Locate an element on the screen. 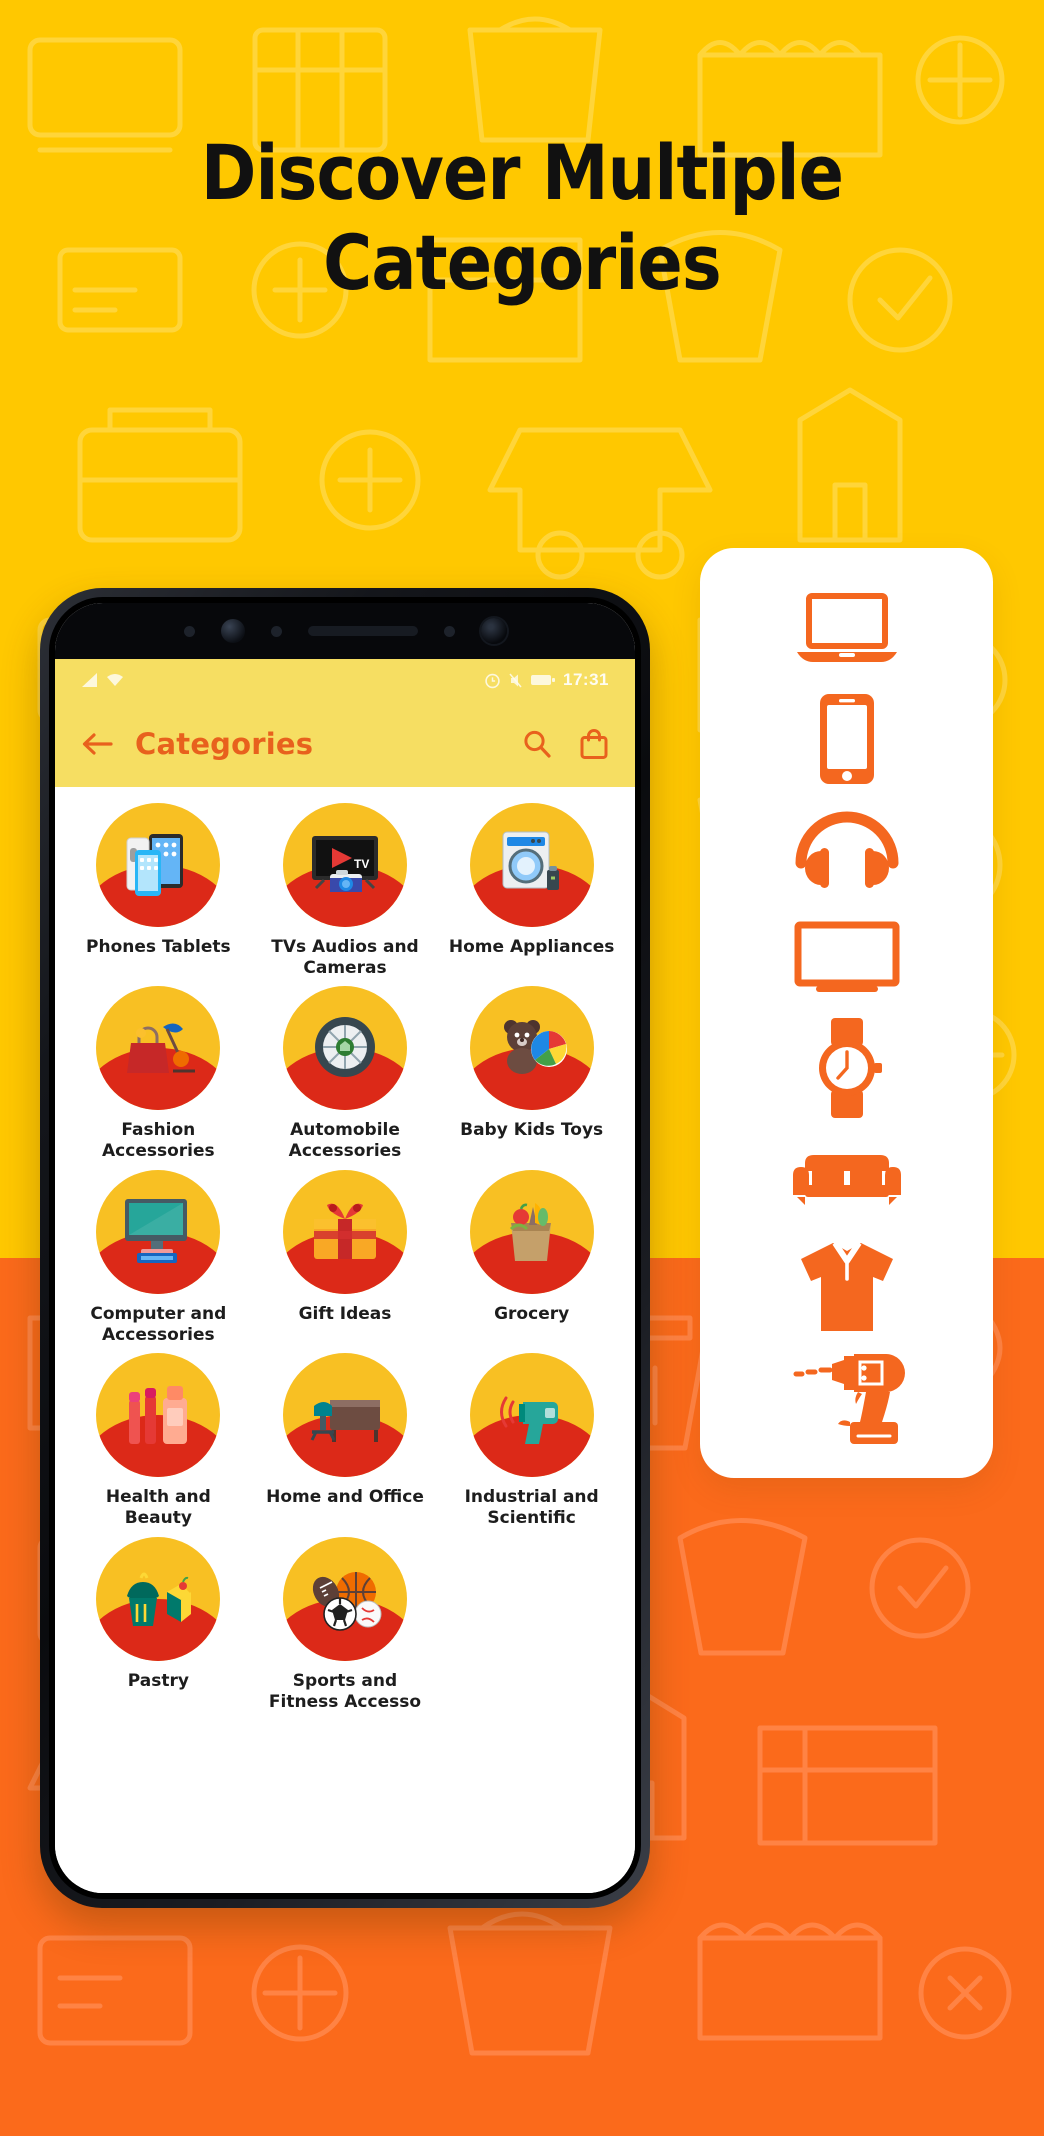 The height and width of the screenshot is (2136, 1044). wifi-icon is located at coordinates (115, 680).